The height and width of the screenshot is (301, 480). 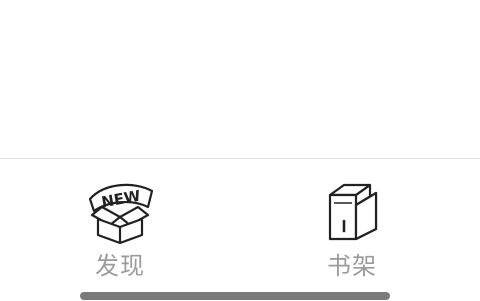 What do you see at coordinates (120, 266) in the screenshot?
I see `tab-discover-label: 发现` at bounding box center [120, 266].